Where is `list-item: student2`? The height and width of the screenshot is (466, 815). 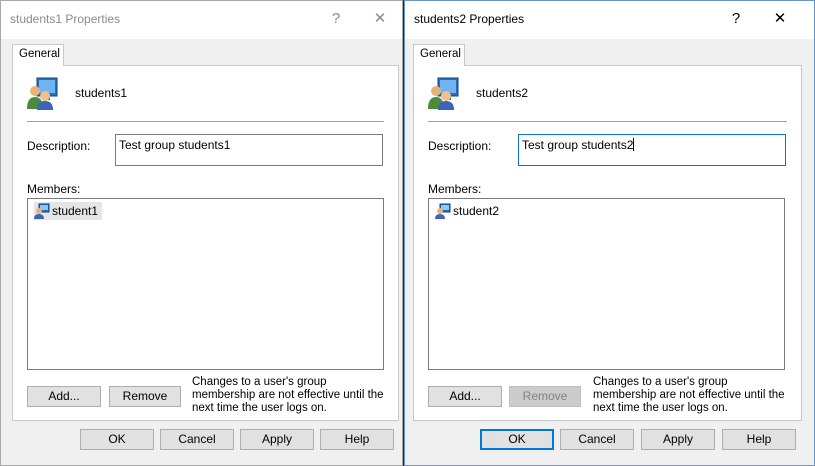 list-item: student2 is located at coordinates (469, 211).